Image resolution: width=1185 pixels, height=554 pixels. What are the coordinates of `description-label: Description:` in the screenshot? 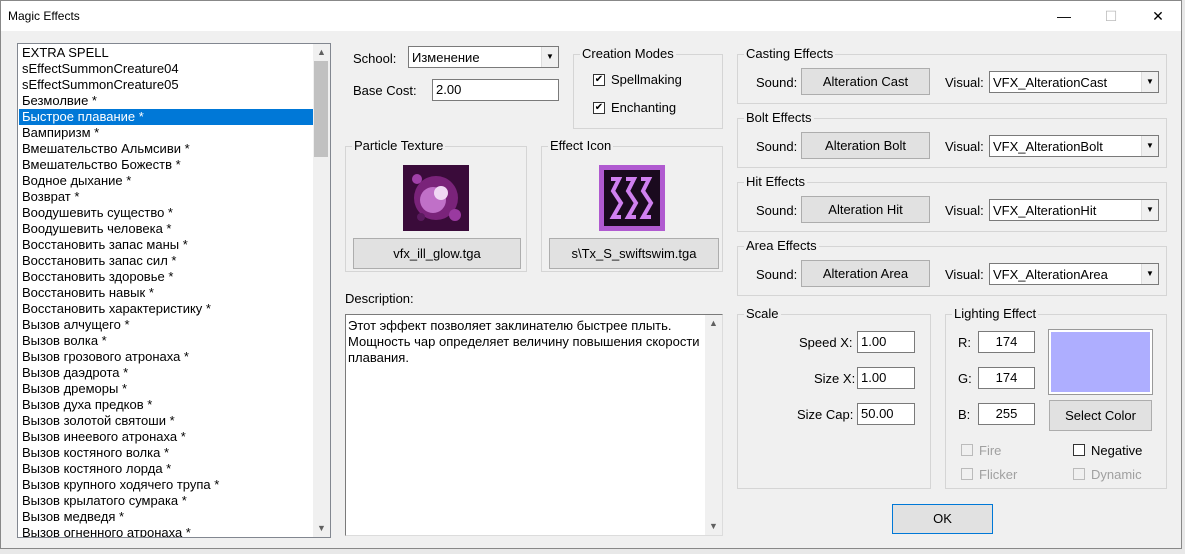 It's located at (379, 298).